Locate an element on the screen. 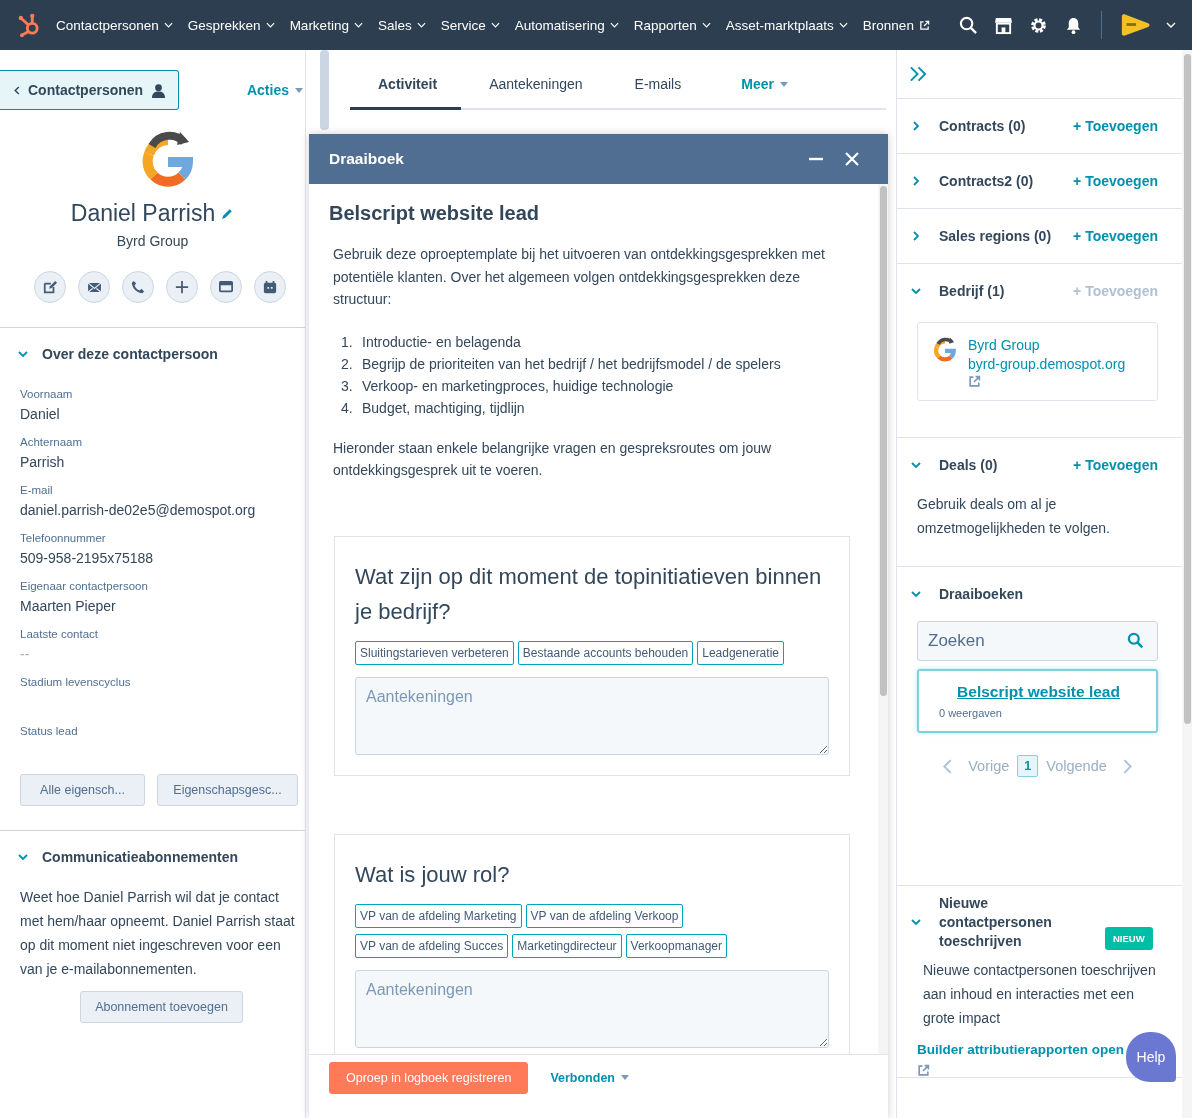 Image resolution: width=1192 pixels, height=1118 pixels. note-button is located at coordinates (50, 287).